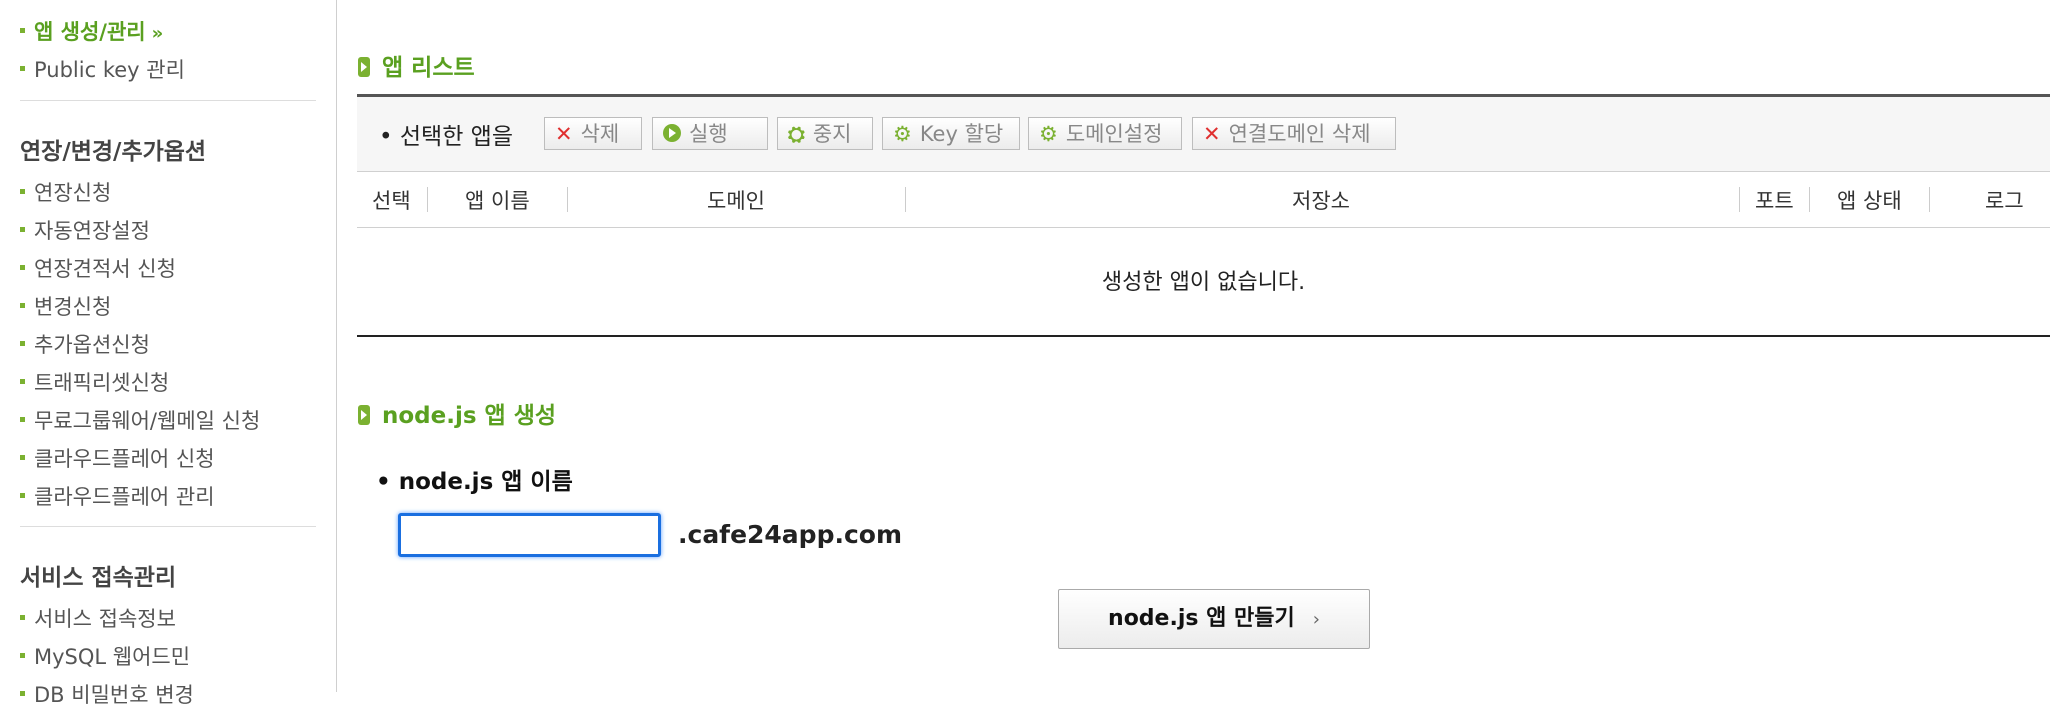  What do you see at coordinates (1105, 133) in the screenshot?
I see `domain-settings-button: ⚙ 도메인설정` at bounding box center [1105, 133].